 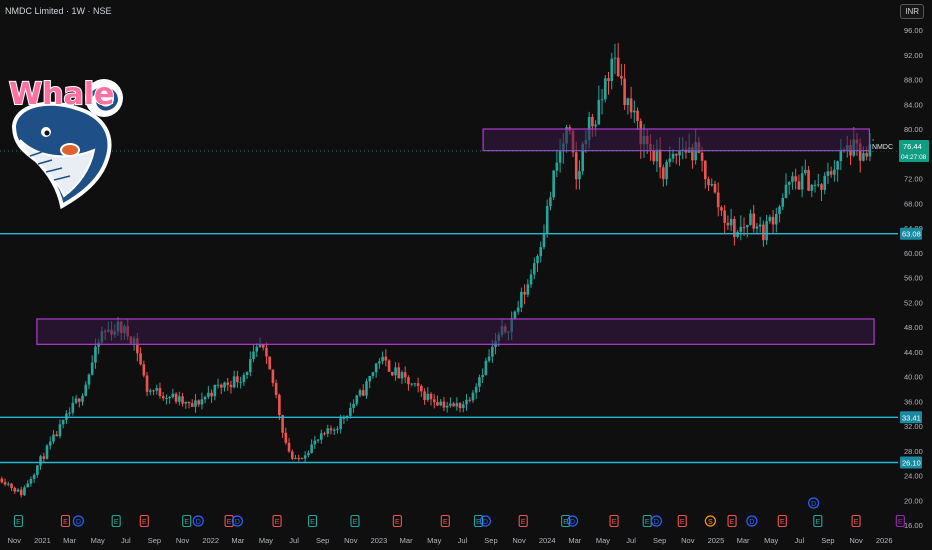 I want to click on currency-selector: INR, so click(x=912, y=11).